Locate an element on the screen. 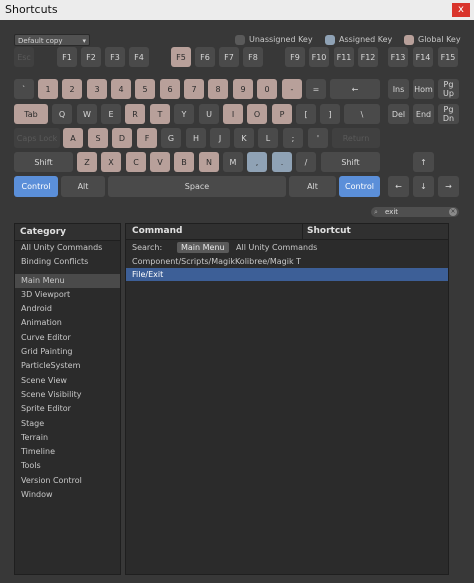 The height and width of the screenshot is (583, 474). shortcut-column-header: Shortcut is located at coordinates (326, 231).